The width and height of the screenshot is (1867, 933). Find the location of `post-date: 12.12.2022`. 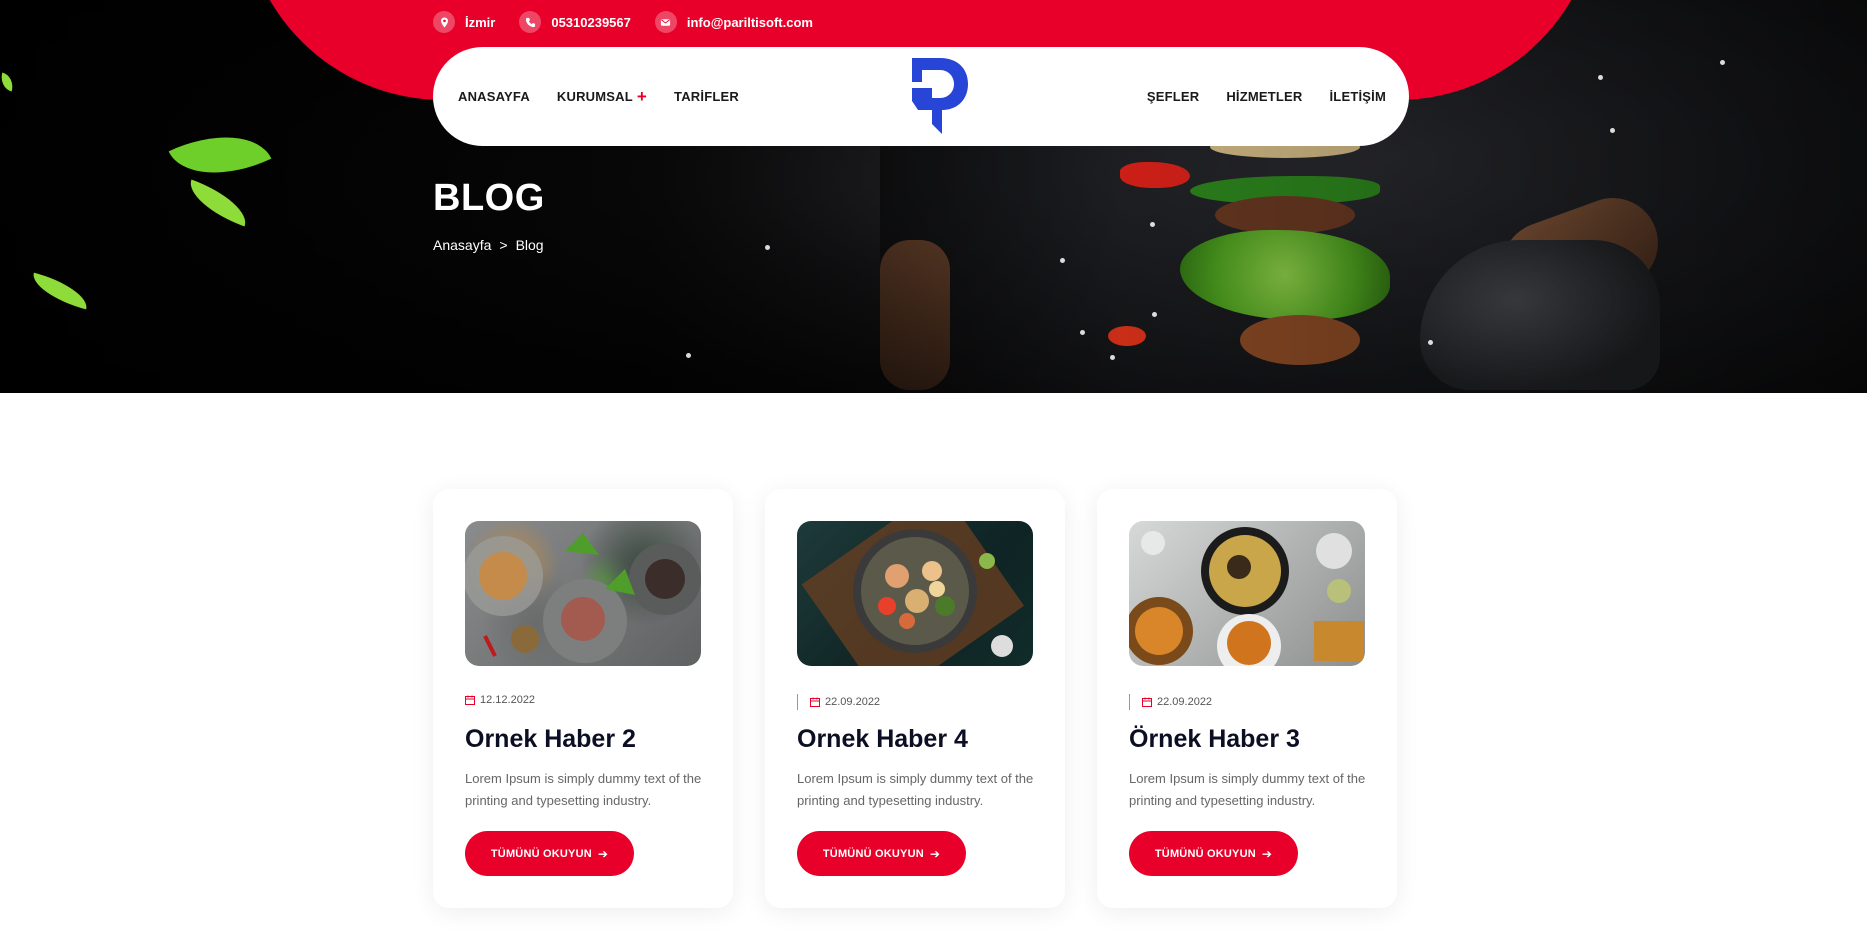

post-date: 12.12.2022 is located at coordinates (500, 700).